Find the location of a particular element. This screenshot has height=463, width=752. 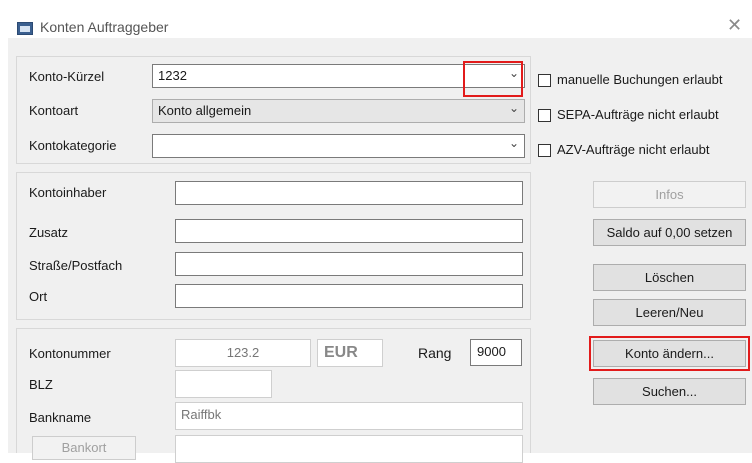

infos-button-label: Infos is located at coordinates (669, 194).